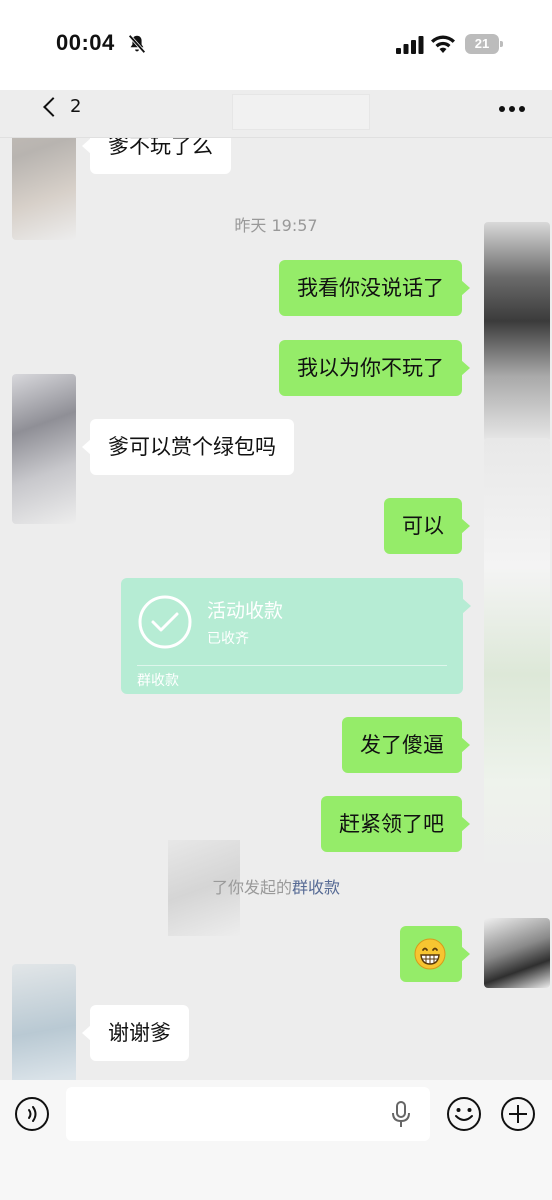 The width and height of the screenshot is (552, 1200). Describe the element at coordinates (85, 42) in the screenshot. I see `status-time: 00:04` at that location.